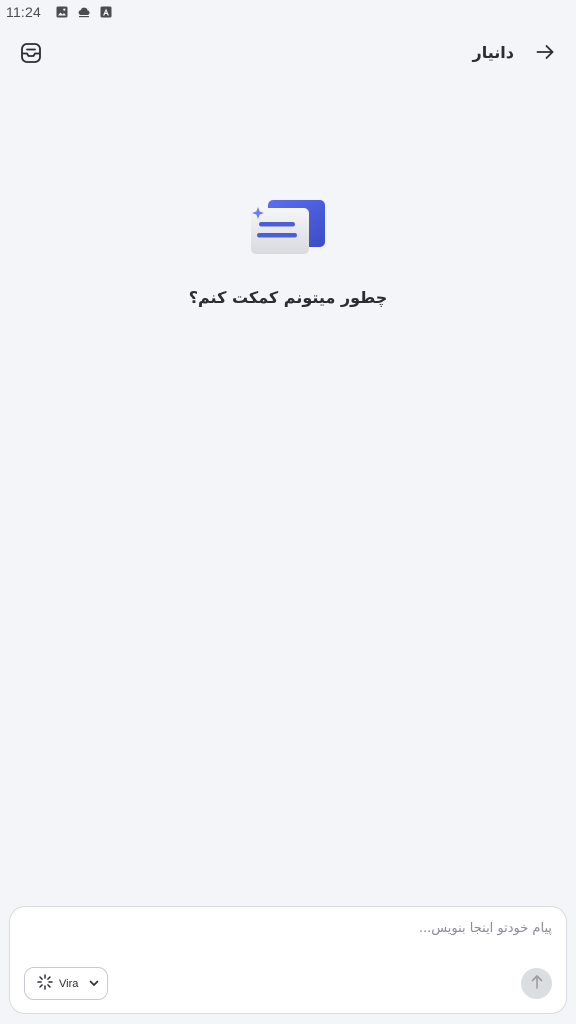 This screenshot has height=1024, width=576. I want to click on status-bar: 11:24, so click(288, 12).